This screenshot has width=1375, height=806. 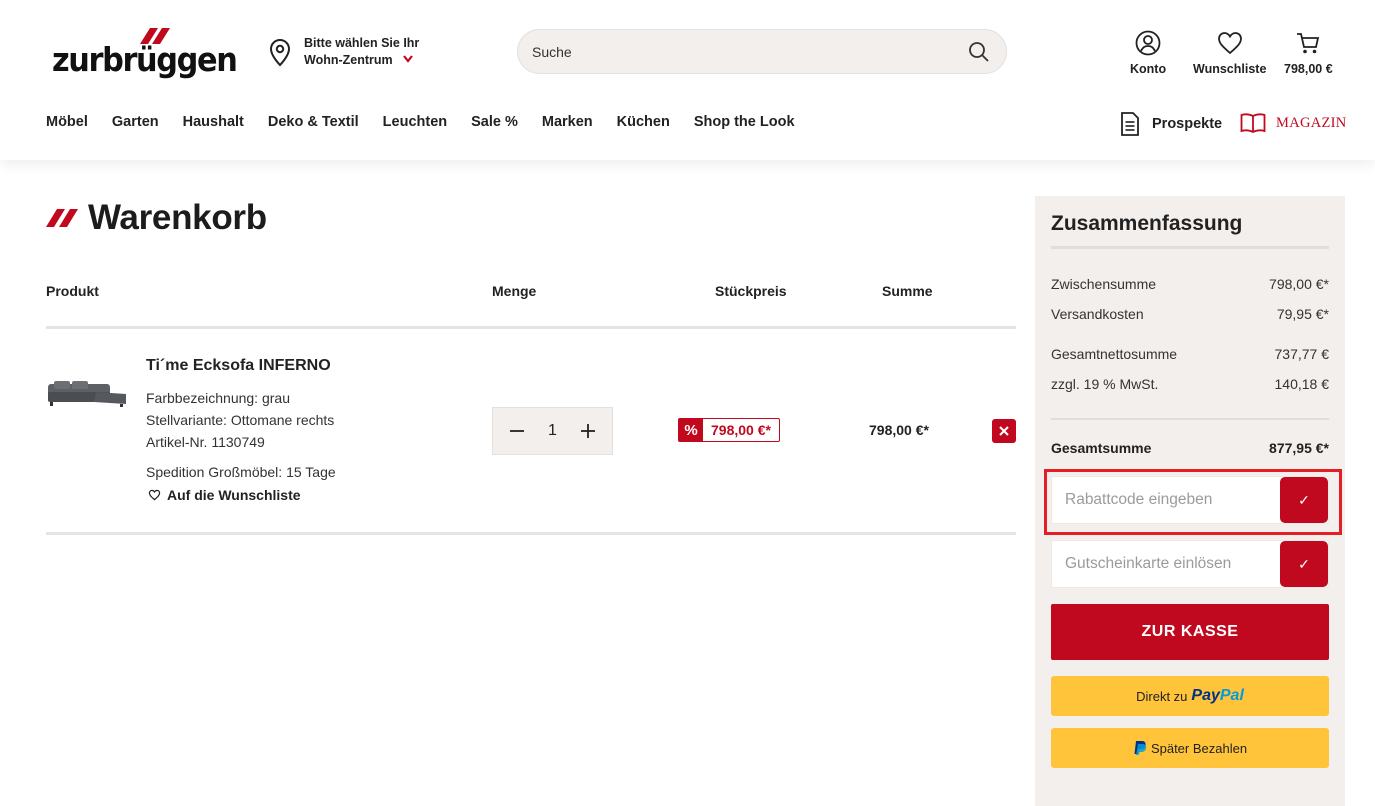 I want to click on paypal-pay-later-label: Später Bezahlen, so click(x=1199, y=748).